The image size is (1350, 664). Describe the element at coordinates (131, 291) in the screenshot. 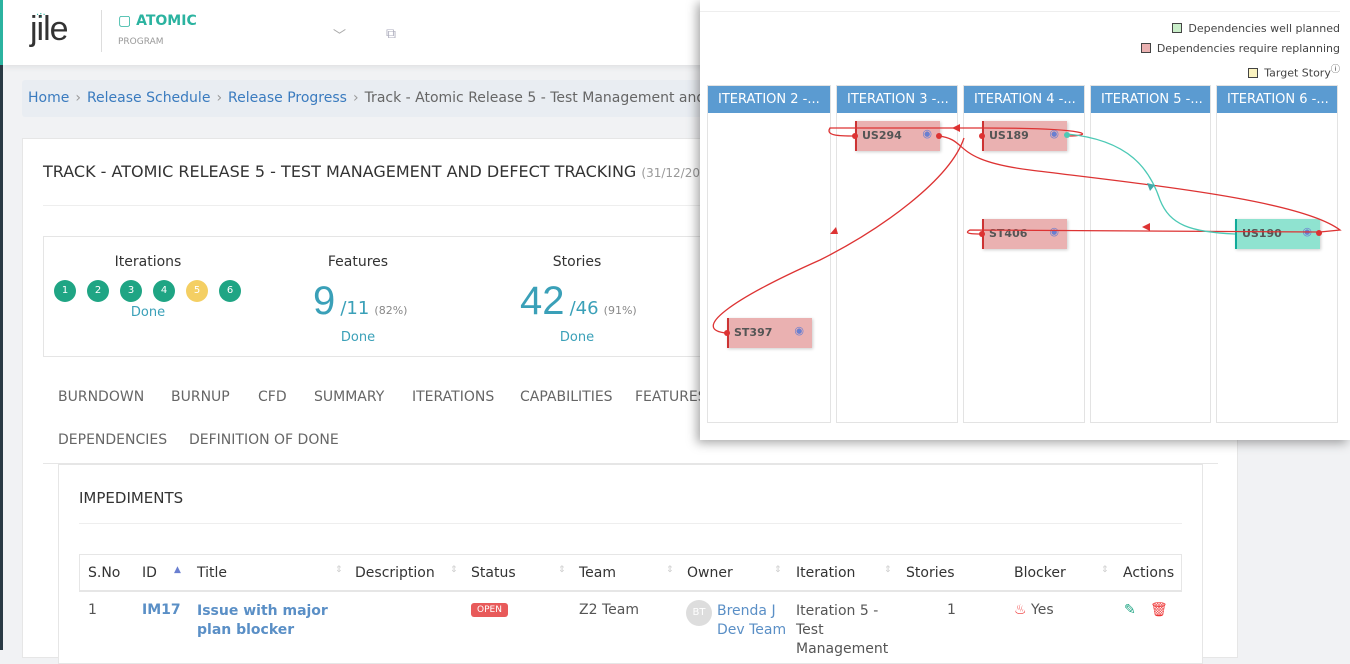

I see `iteration-dot: 3` at that location.